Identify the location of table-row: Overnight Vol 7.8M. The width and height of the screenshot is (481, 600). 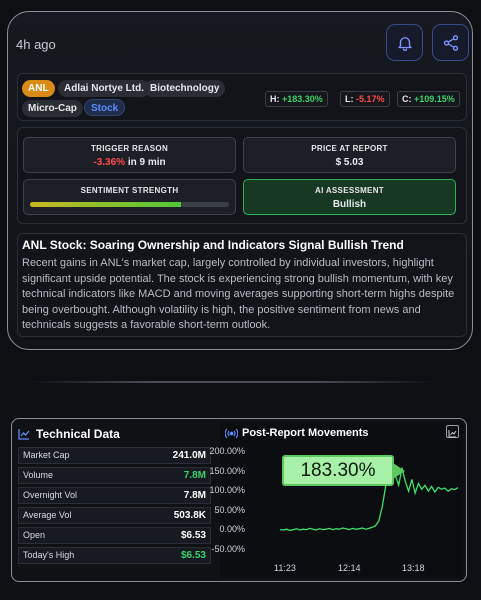
(114, 495).